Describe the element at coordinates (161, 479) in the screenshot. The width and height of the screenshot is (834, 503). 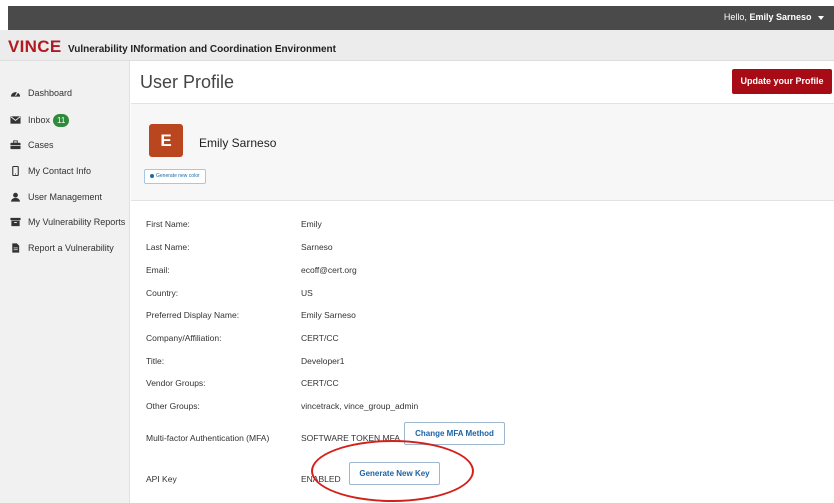
I see `field-label: API Key` at that location.